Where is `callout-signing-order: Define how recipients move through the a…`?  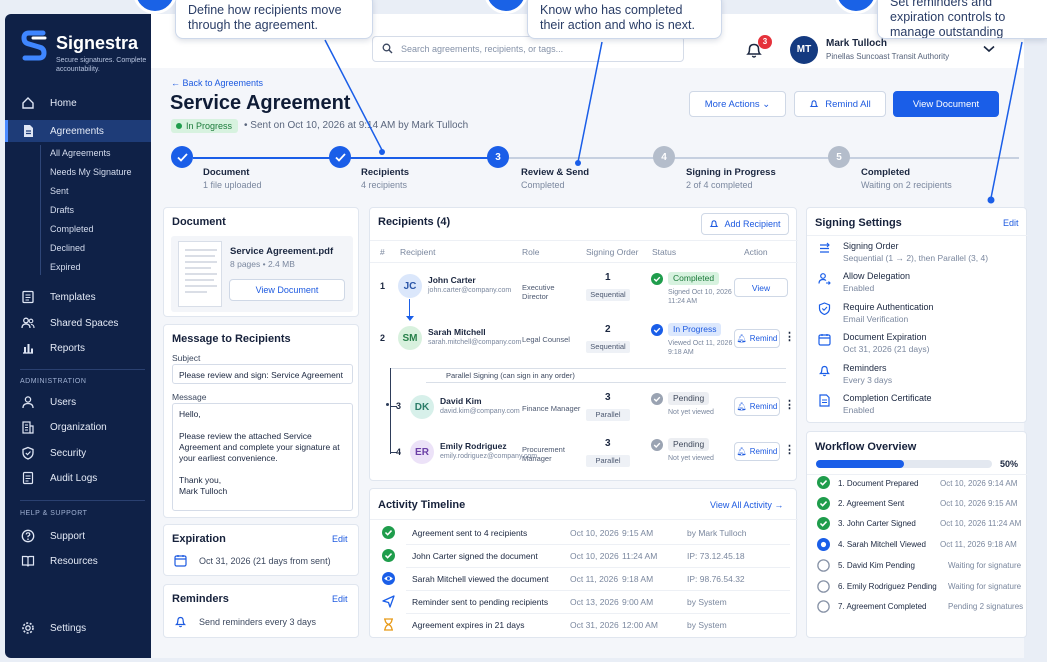 callout-signing-order: Define how recipients move through the a… is located at coordinates (274, 19).